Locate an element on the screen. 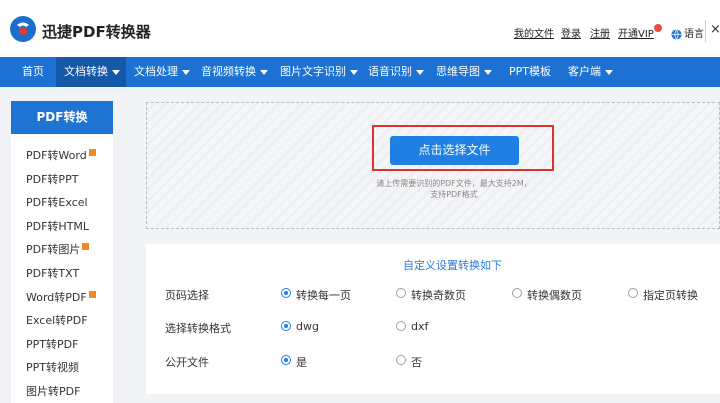 This screenshot has height=403, width=720. sidebar-item-pdf-to-excel: PDF转Excel is located at coordinates (57, 202).